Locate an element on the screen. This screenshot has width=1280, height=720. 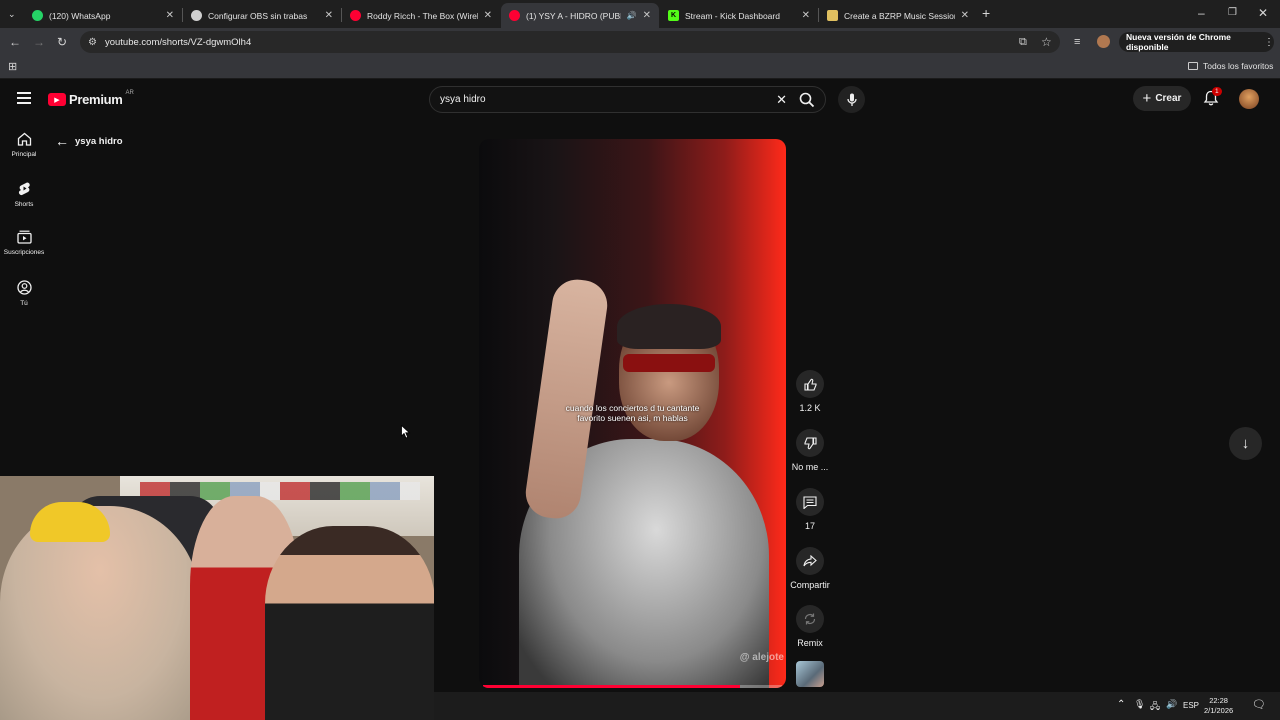
youtube-logo: ▶ Premium AR is located at coordinates (91, 98).